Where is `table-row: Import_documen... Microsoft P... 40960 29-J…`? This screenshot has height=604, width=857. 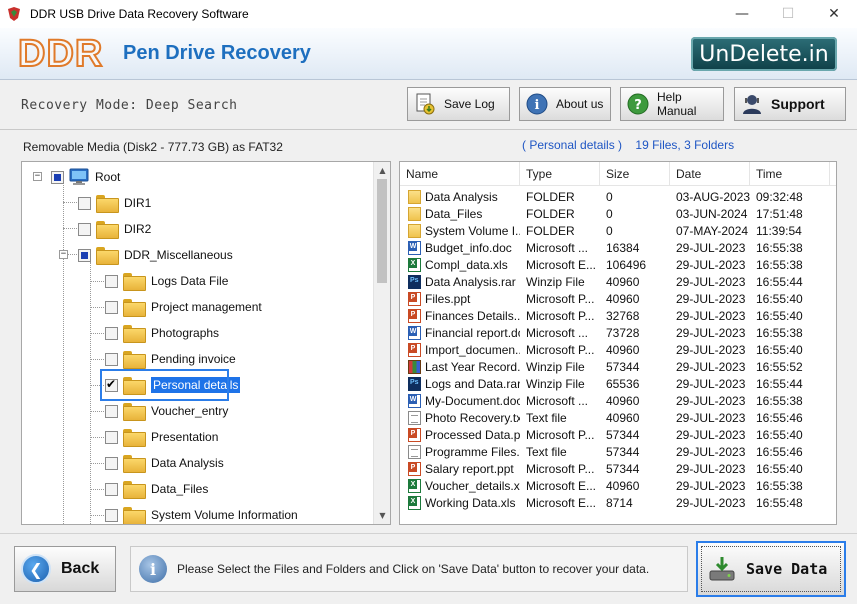
table-row: Import_documen... Microsoft P... 40960 29-J… is located at coordinates (618, 349).